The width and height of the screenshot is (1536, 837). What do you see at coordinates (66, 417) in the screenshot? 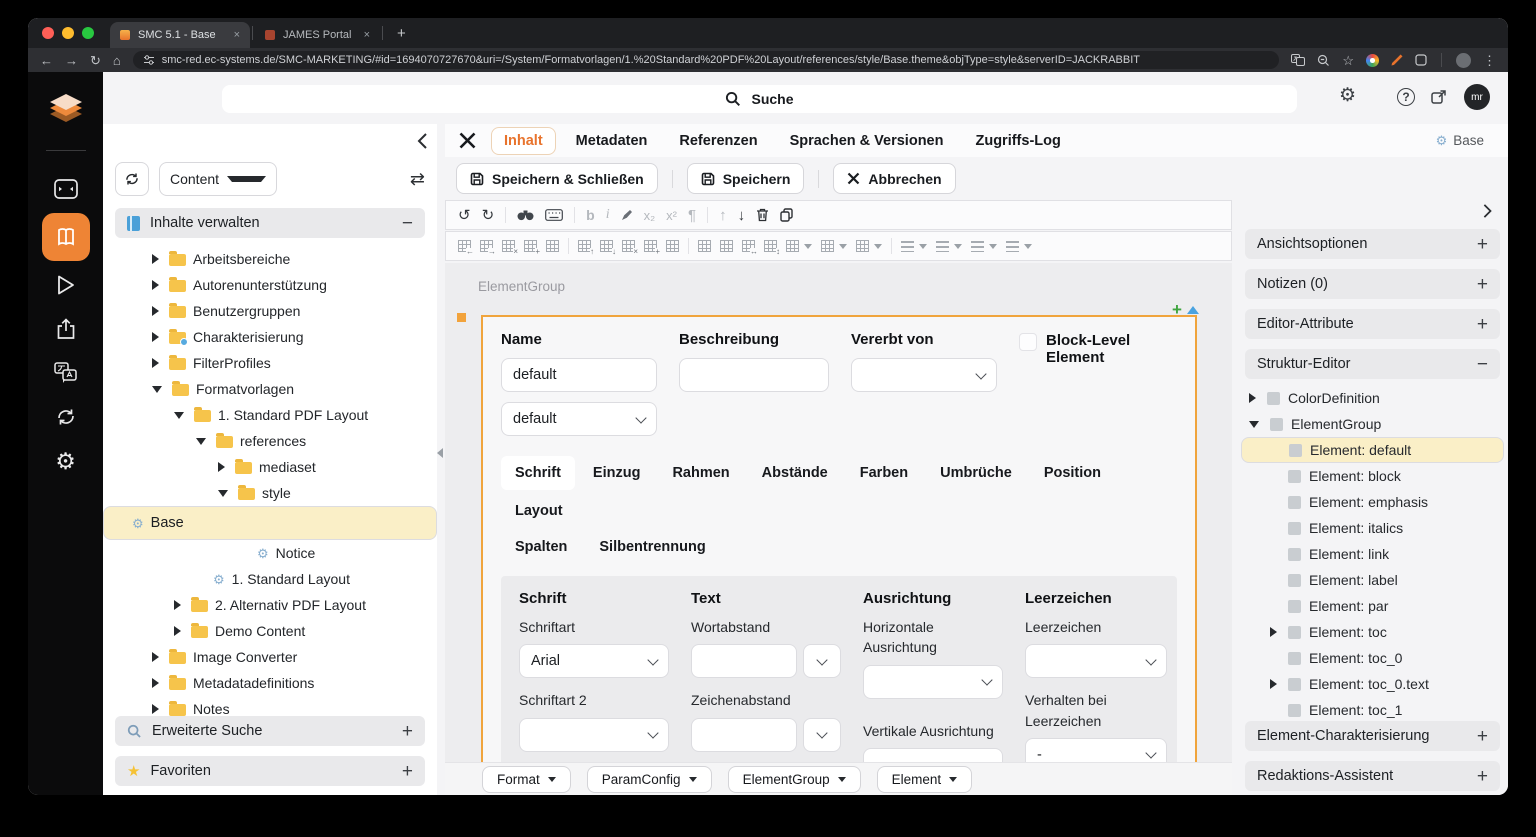
I see `sidebar-item-sync` at bounding box center [66, 417].